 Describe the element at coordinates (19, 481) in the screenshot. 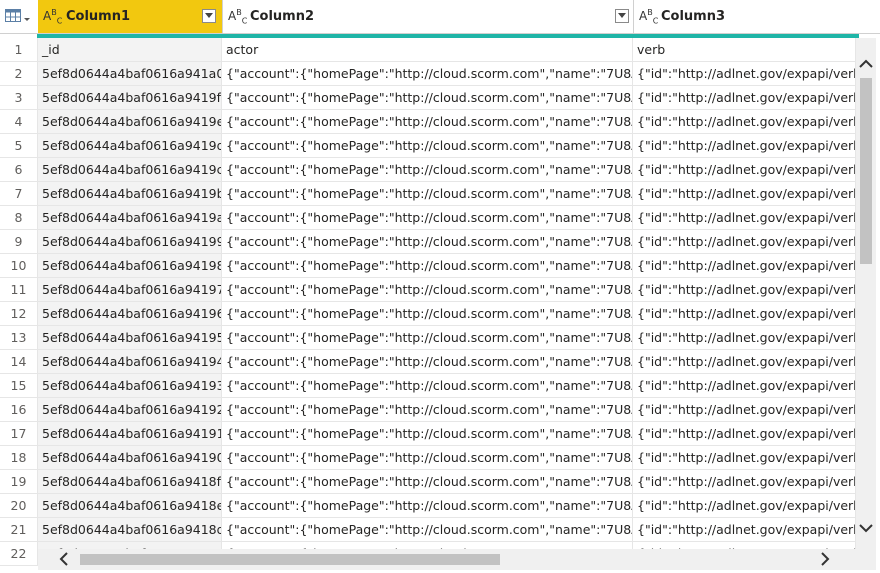

I see `row-number: 19` at that location.